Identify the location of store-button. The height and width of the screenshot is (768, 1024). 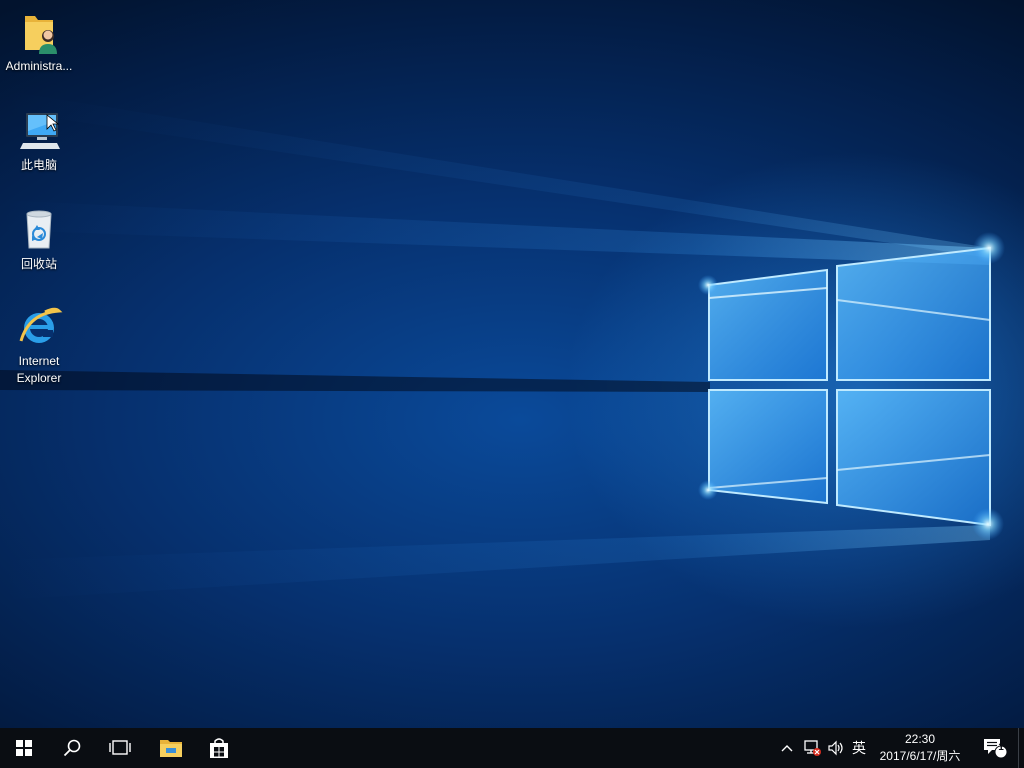
(219, 748).